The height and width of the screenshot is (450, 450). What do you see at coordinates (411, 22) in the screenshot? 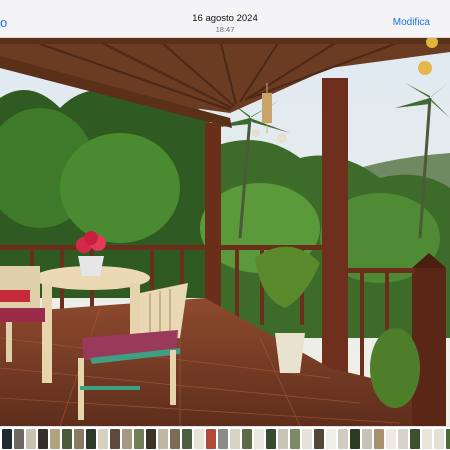
I see `edit-button: Modifica` at bounding box center [411, 22].